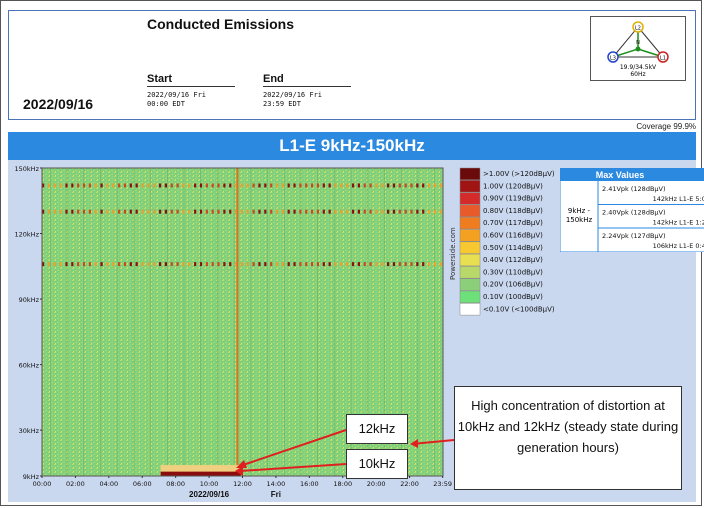  What do you see at coordinates (414, 443) in the screenshot?
I see `arrow-callout-head` at bounding box center [414, 443].